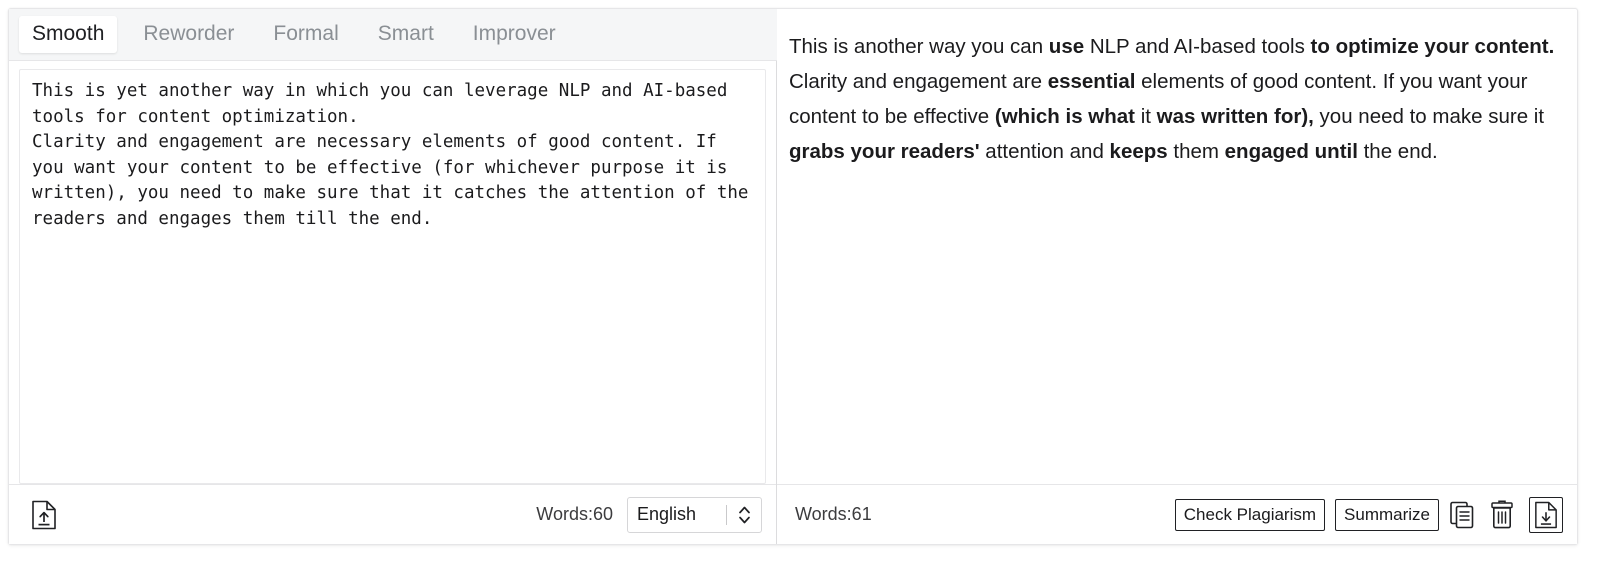 Image resolution: width=1600 pixels, height=567 pixels. Describe the element at coordinates (1291, 151) in the screenshot. I see `output-run-bold: engaged until` at that location.